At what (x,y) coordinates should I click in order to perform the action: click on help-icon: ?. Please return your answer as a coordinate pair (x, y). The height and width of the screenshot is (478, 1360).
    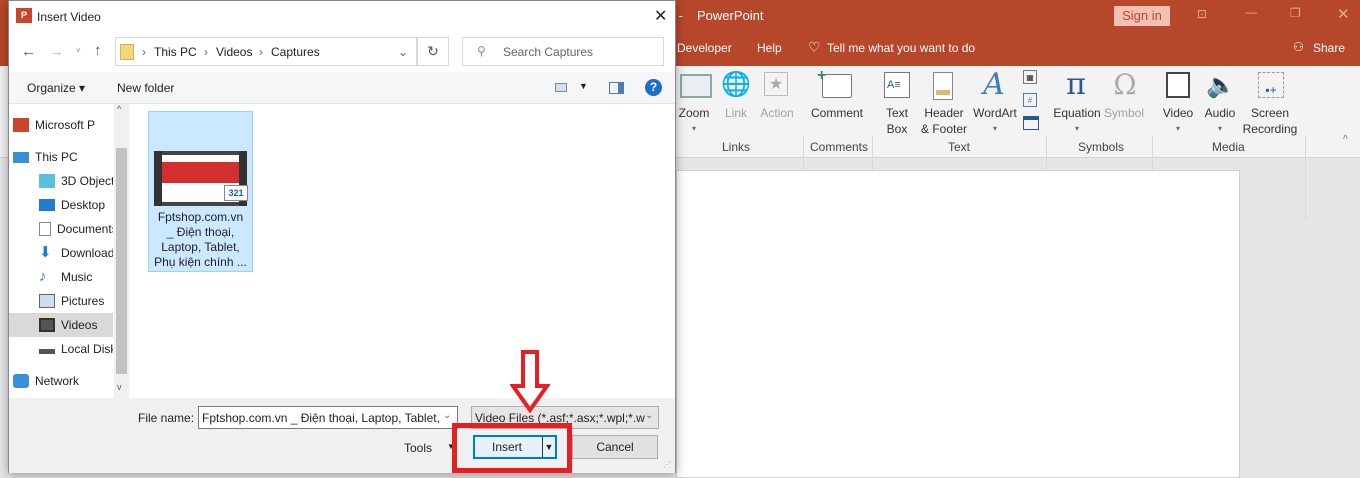
    Looking at the image, I should click on (653, 87).